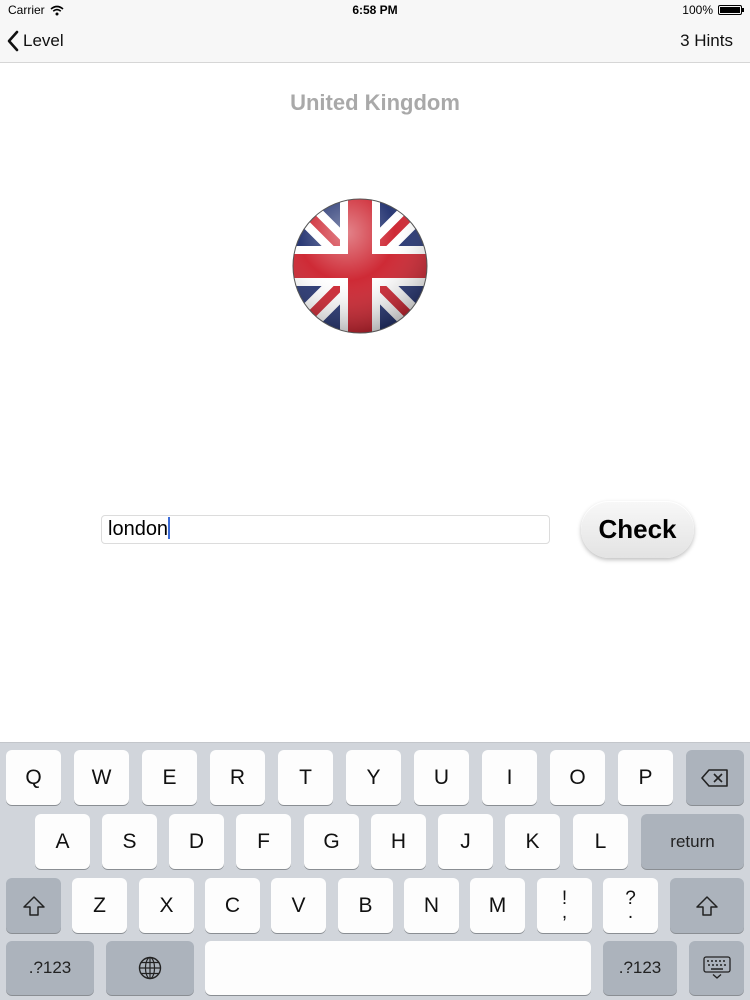  I want to click on key-q: Q, so click(33, 777).